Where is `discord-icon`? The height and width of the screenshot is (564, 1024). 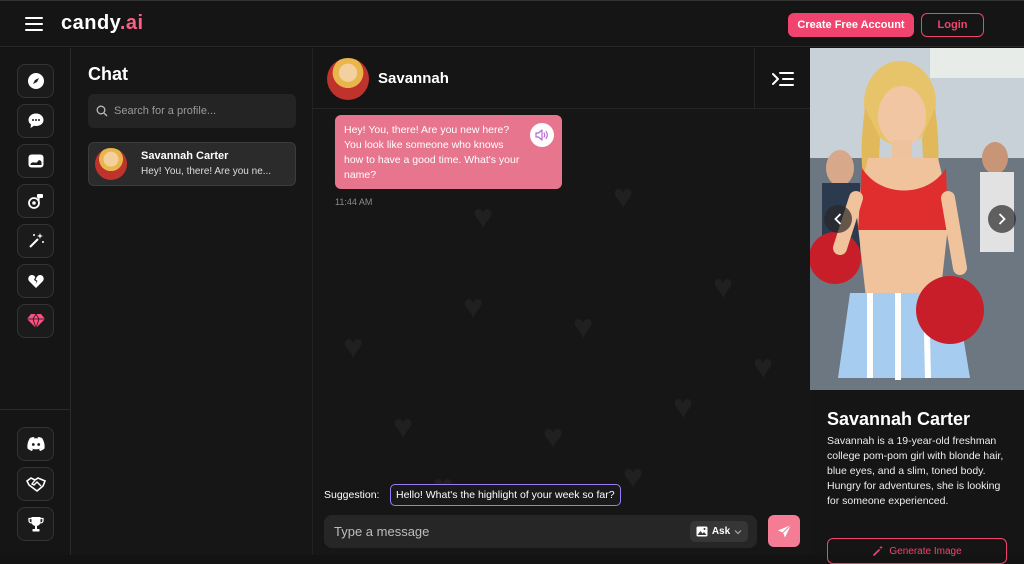 discord-icon is located at coordinates (35, 444).